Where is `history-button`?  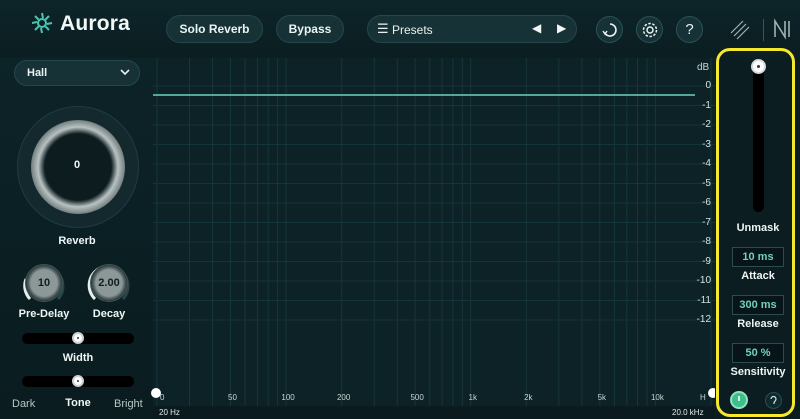 history-button is located at coordinates (609, 29).